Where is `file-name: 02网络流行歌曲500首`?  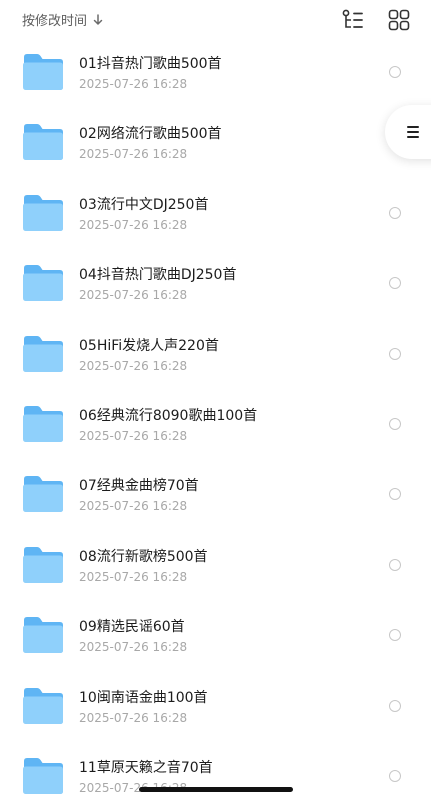
file-name: 02网络流行歌曲500首 is located at coordinates (150, 134).